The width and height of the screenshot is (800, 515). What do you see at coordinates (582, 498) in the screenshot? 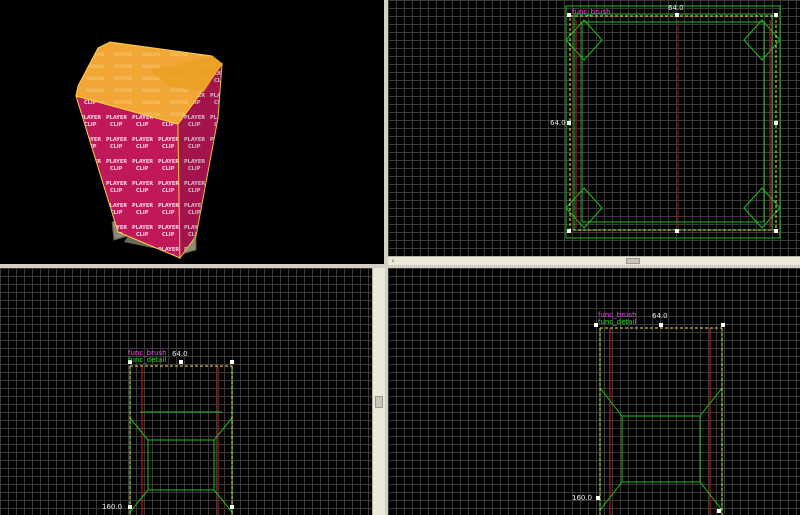
I see `side-height-label: 160.0` at bounding box center [582, 498].